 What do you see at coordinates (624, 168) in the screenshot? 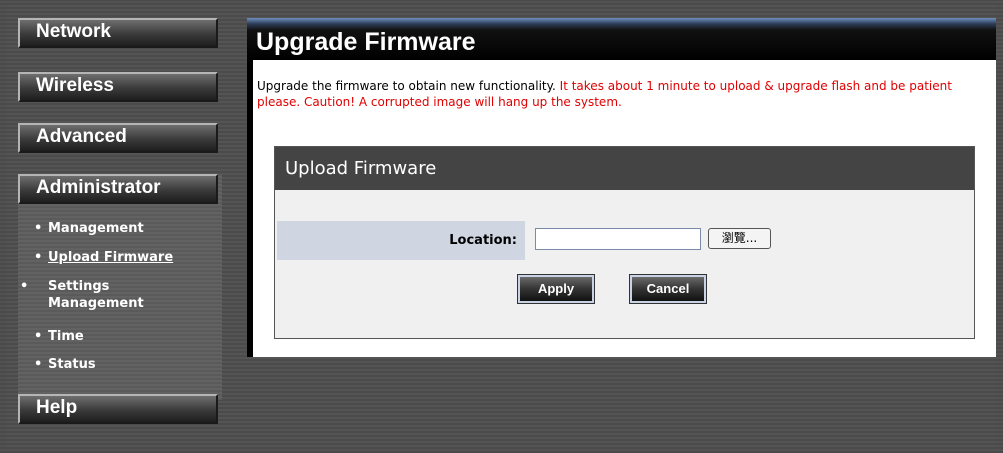
I see `box-title: Upload Firmware` at bounding box center [624, 168].